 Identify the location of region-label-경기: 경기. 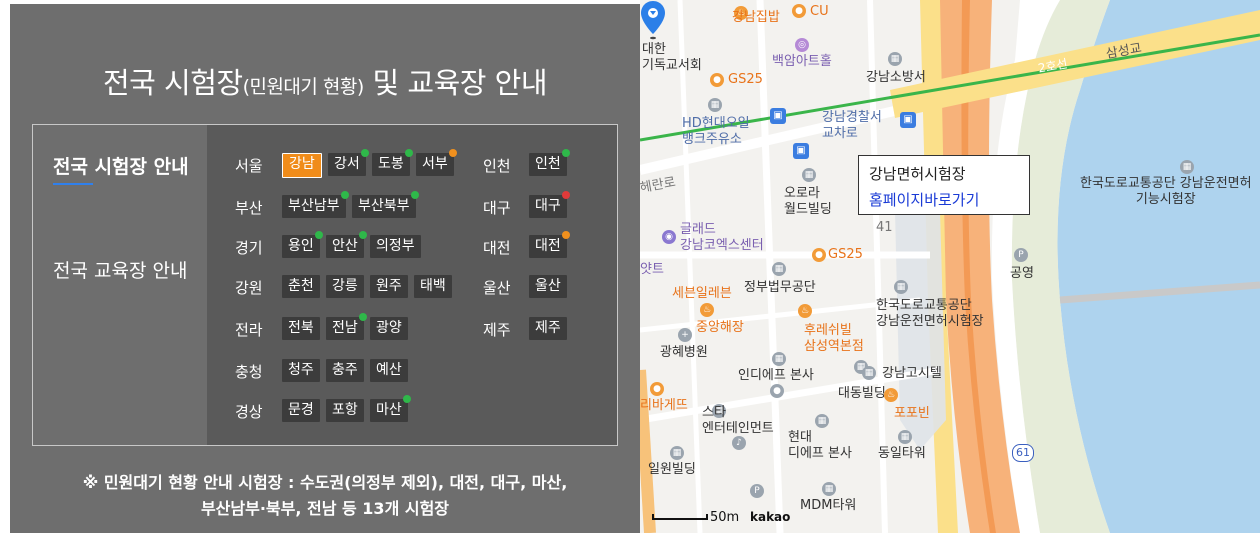
(249, 248).